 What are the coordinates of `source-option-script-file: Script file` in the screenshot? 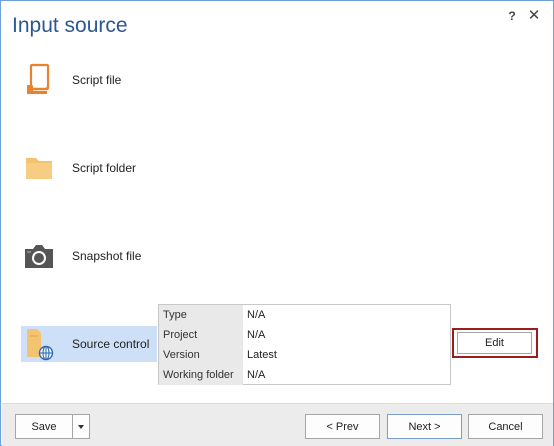 It's located at (89, 80).